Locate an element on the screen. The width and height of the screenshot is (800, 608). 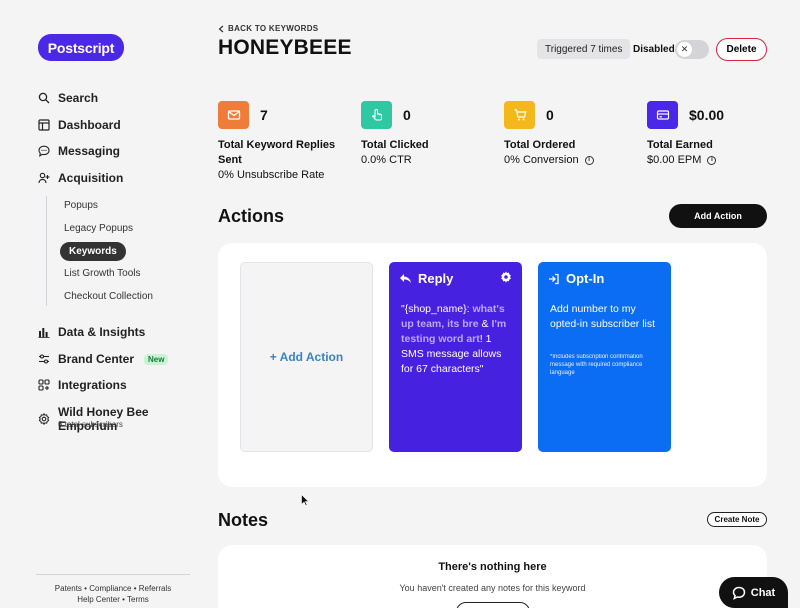
footer-links-row-2: Help Center • Terms is located at coordinates (113, 599).